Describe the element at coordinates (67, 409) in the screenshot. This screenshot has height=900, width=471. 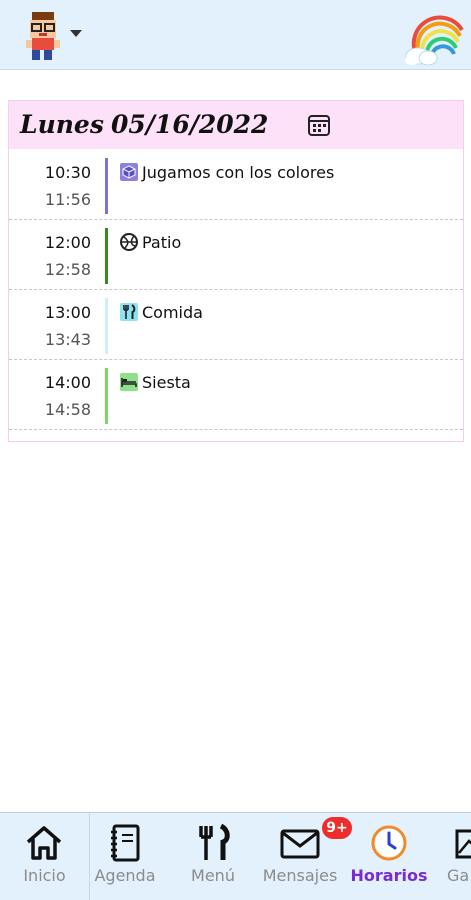
I see `slot-end-time: 14:58` at that location.